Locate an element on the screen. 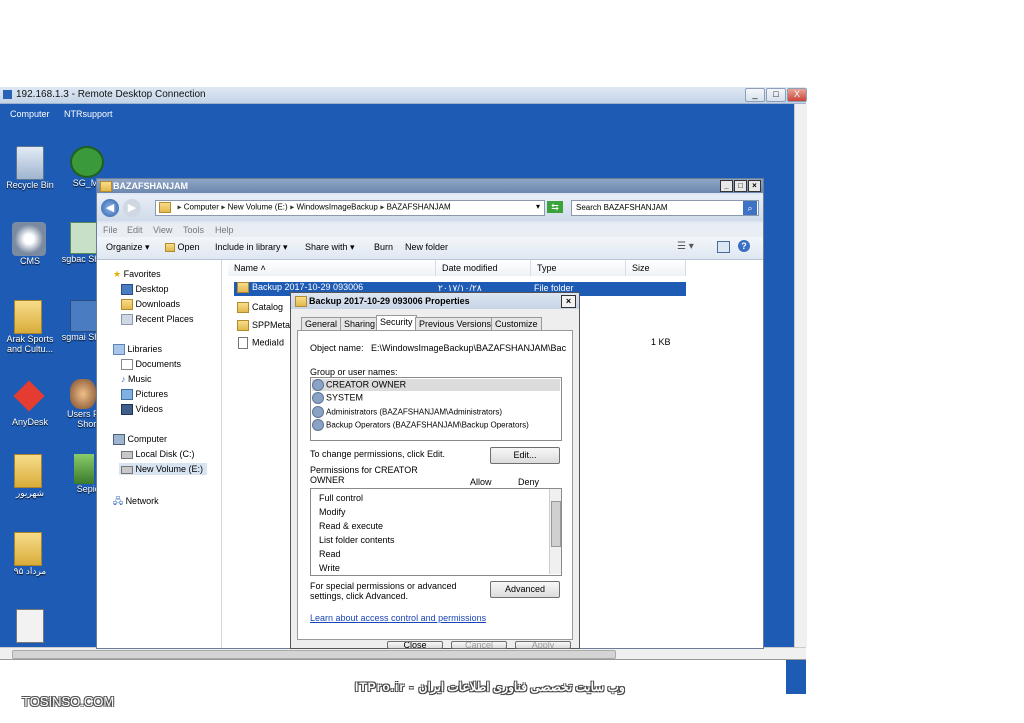  explorer-close-button: × is located at coordinates (754, 186).